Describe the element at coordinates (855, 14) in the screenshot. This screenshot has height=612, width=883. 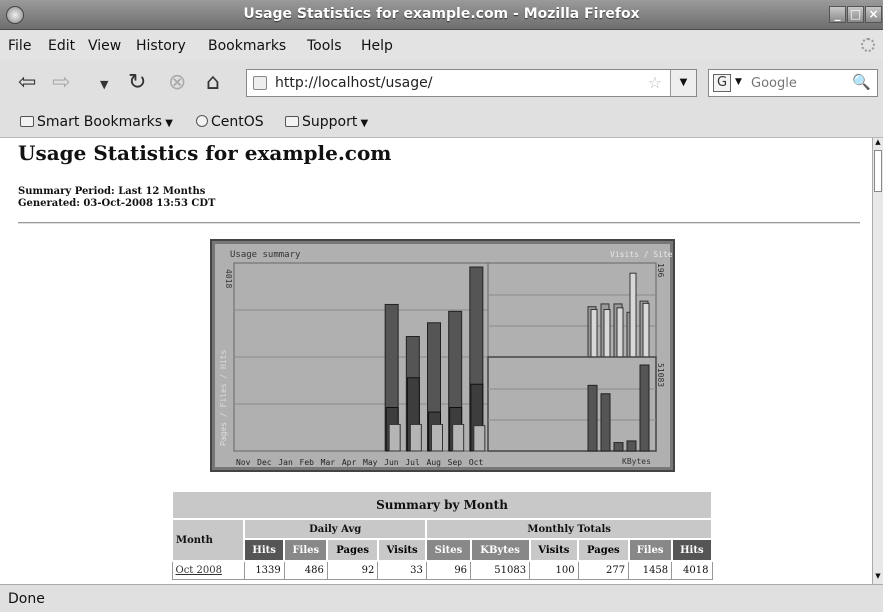
I see `maximize-button: □` at that location.